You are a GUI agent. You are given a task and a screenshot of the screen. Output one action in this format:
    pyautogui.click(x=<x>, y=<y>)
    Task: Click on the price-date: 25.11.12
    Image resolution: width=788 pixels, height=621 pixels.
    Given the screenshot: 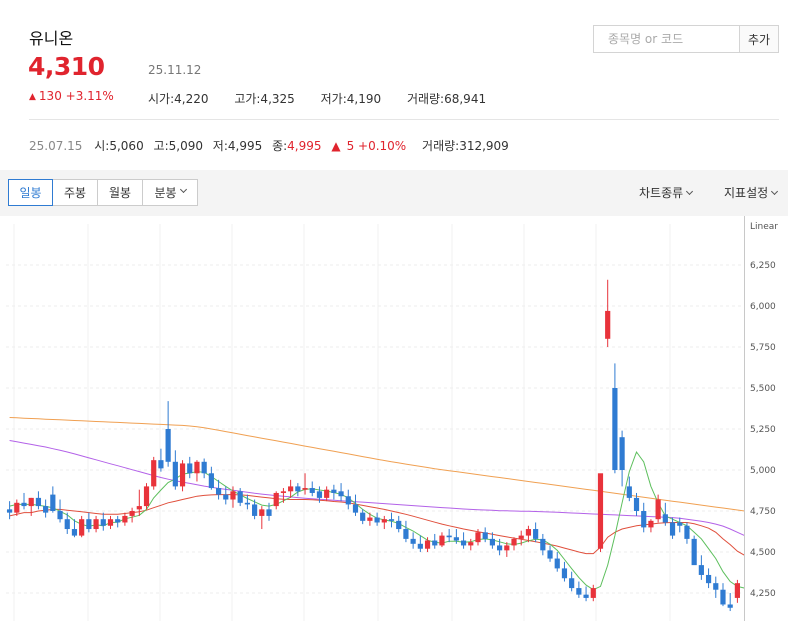 What is the action you would take?
    pyautogui.click(x=175, y=70)
    